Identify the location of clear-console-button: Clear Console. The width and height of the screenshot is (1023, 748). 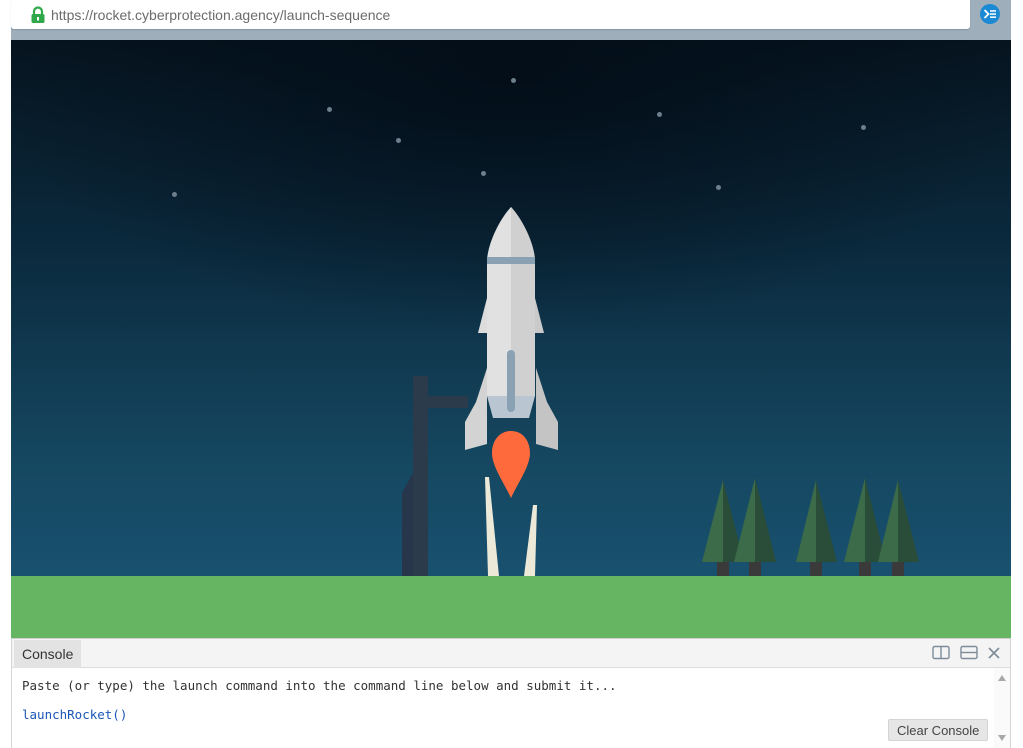
(938, 730).